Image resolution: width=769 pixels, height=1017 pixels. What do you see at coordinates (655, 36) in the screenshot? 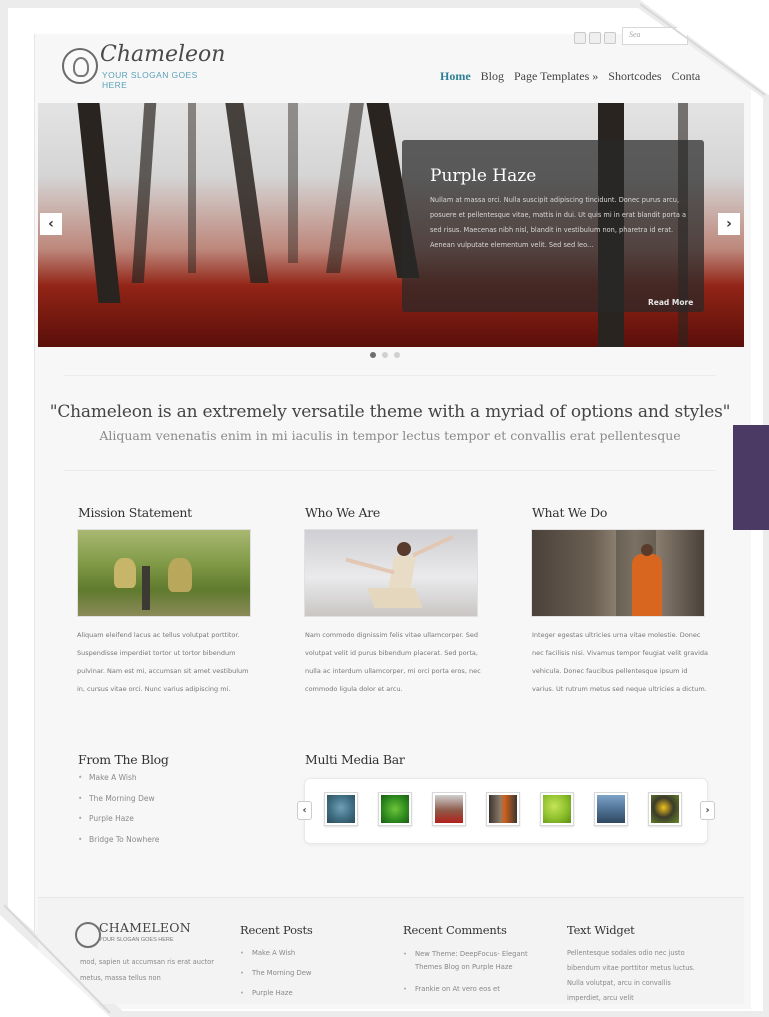
I see `search-input: Sea` at bounding box center [655, 36].